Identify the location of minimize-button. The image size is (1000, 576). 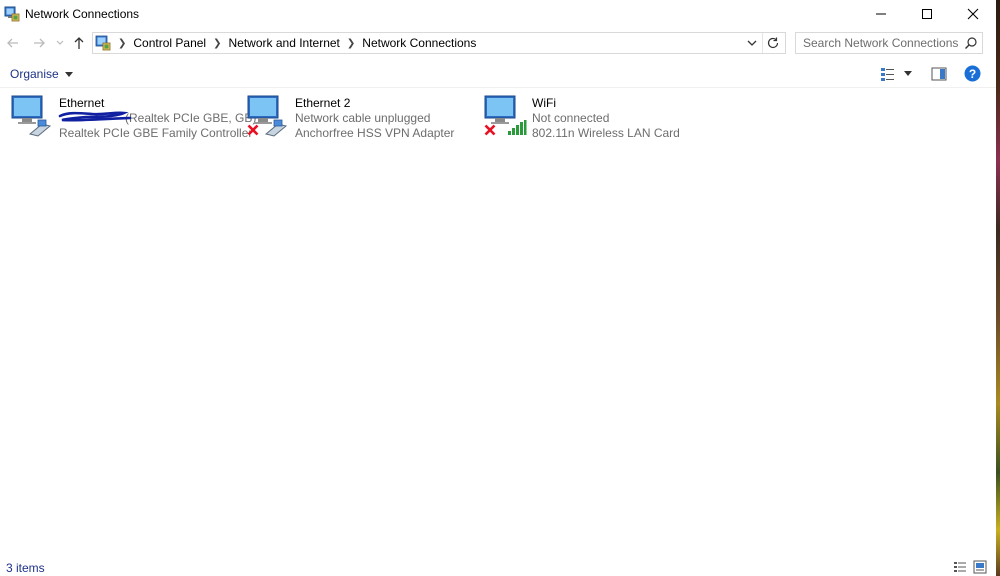
(881, 14).